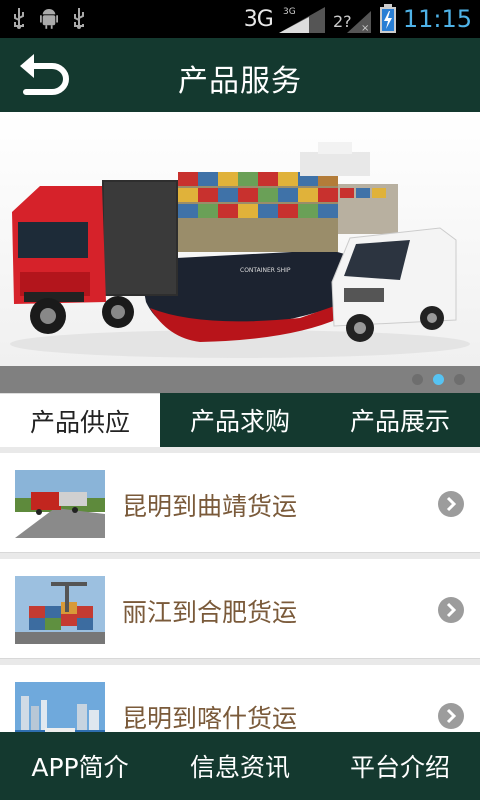  Describe the element at coordinates (387, 18) in the screenshot. I see `battery-charging-icon` at that location.